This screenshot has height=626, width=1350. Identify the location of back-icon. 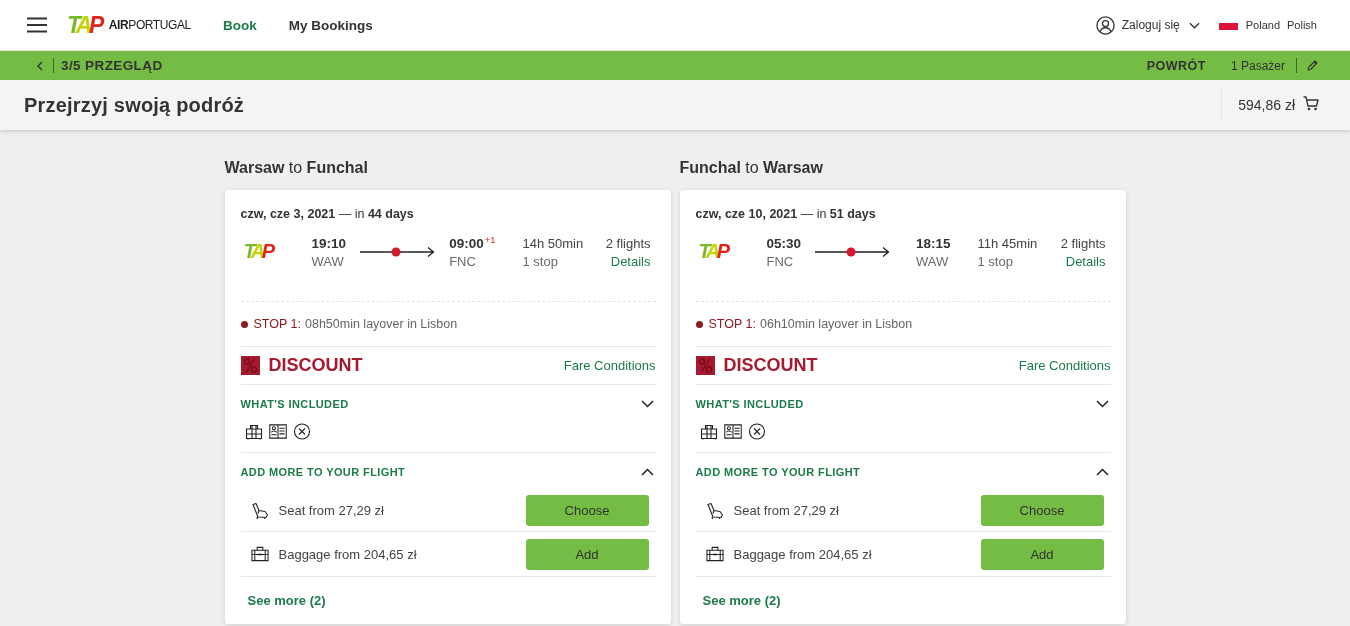
(40, 65).